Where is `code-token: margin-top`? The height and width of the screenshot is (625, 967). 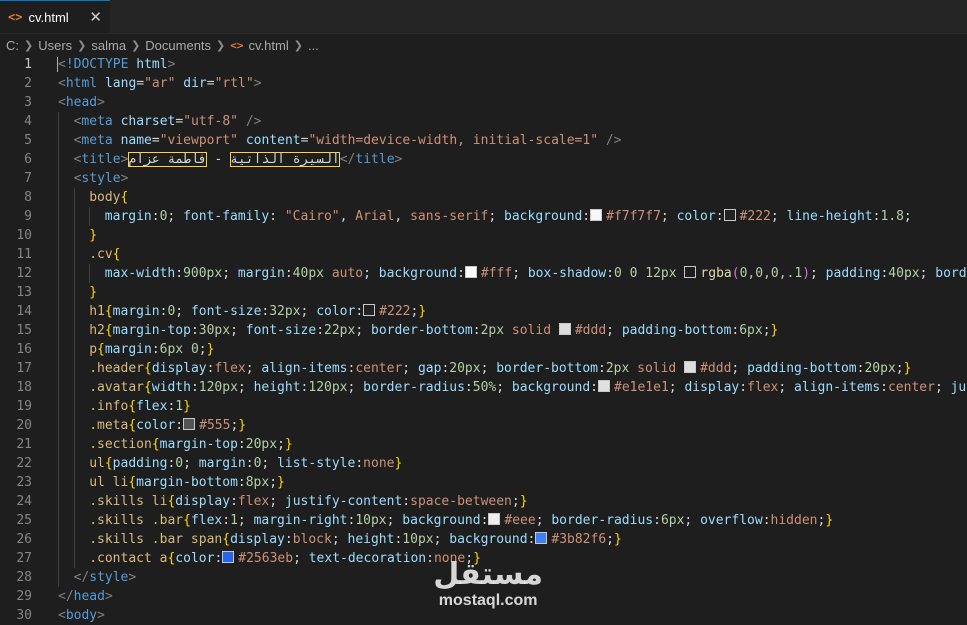 code-token: margin-top is located at coordinates (198, 444).